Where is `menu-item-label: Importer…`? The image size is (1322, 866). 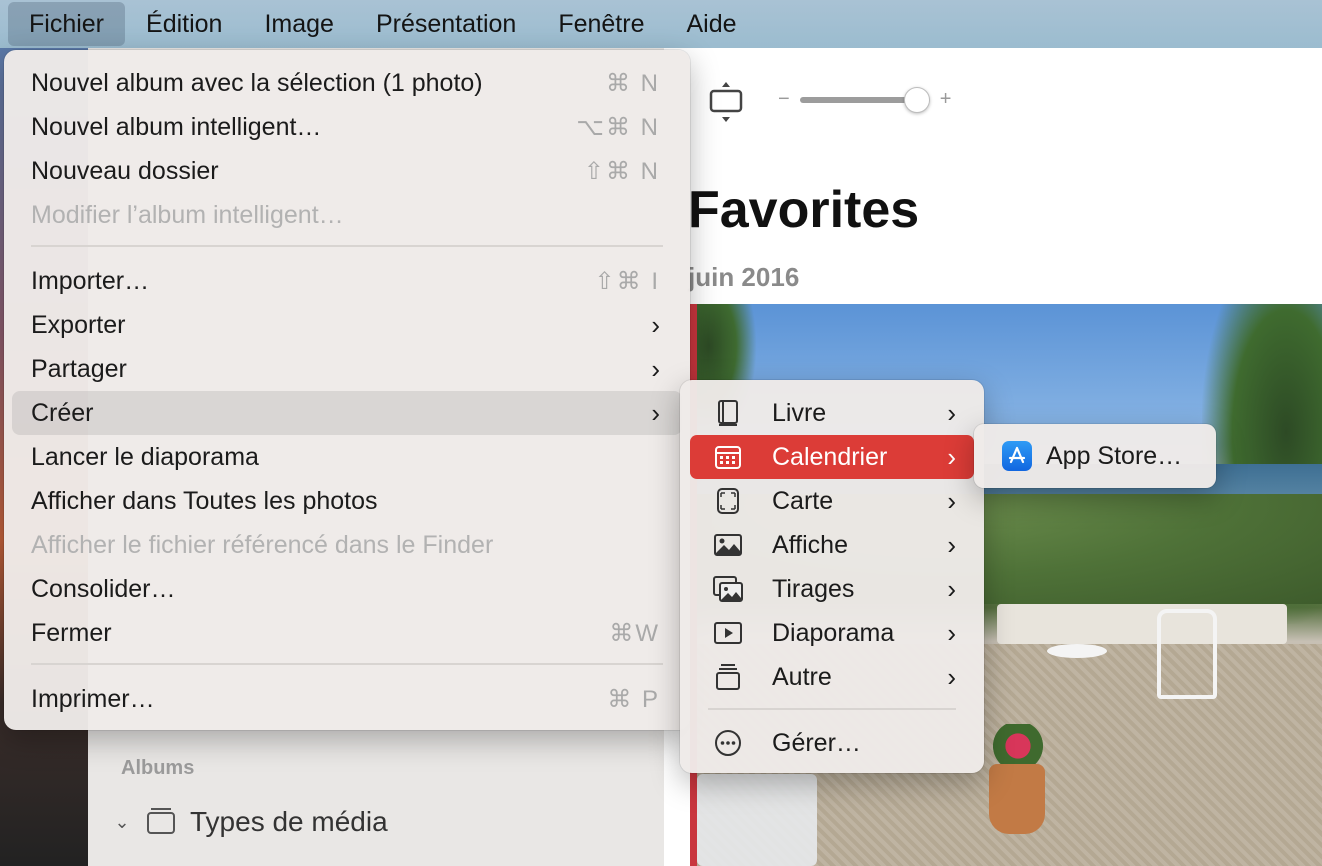 menu-item-label: Importer… is located at coordinates (90, 280).